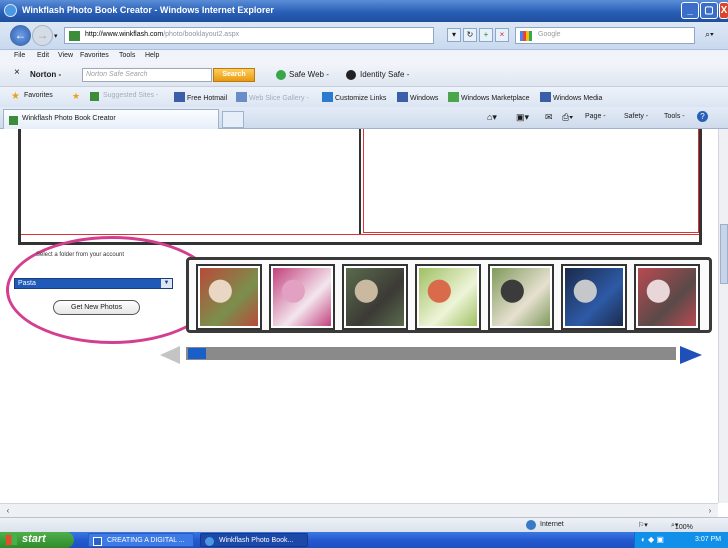 The height and width of the screenshot is (548, 728). I want to click on scroll-left-icon: ‹, so click(8, 510).